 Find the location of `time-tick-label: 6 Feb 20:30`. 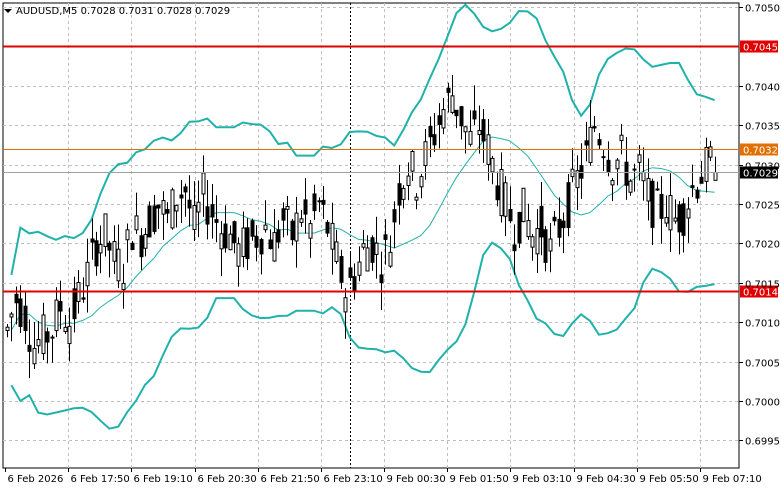

time-tick-label: 6 Feb 20:30 is located at coordinates (227, 479).